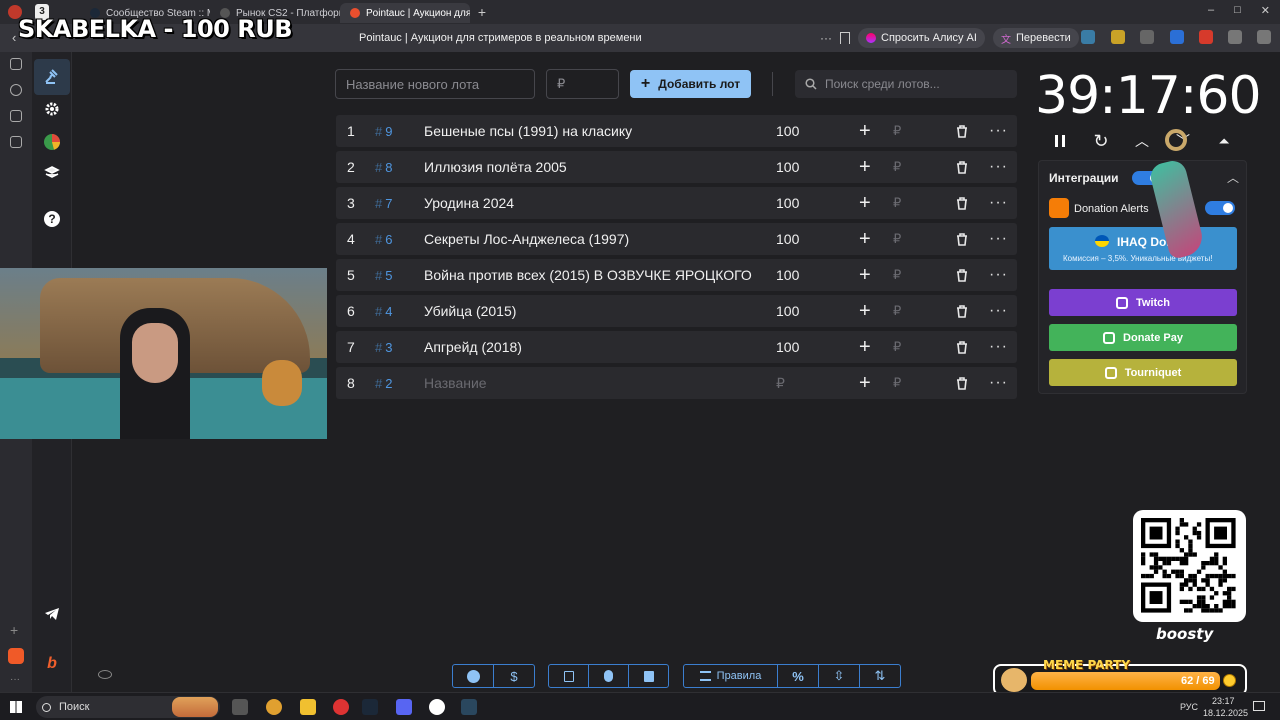 Image resolution: width=1280 pixels, height=720 pixels. What do you see at coordinates (514, 676) in the screenshot?
I see `donate-button: $` at bounding box center [514, 676].